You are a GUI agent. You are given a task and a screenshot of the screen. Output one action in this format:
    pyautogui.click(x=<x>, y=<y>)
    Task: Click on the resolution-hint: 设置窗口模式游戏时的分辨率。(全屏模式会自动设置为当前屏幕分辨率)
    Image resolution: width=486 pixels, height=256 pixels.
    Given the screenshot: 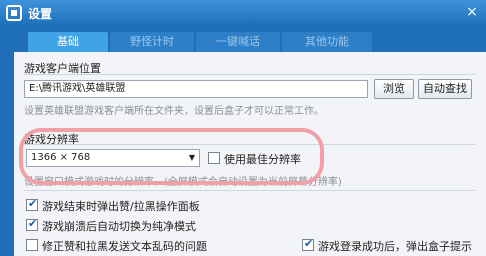 What is the action you would take?
    pyautogui.click(x=183, y=182)
    